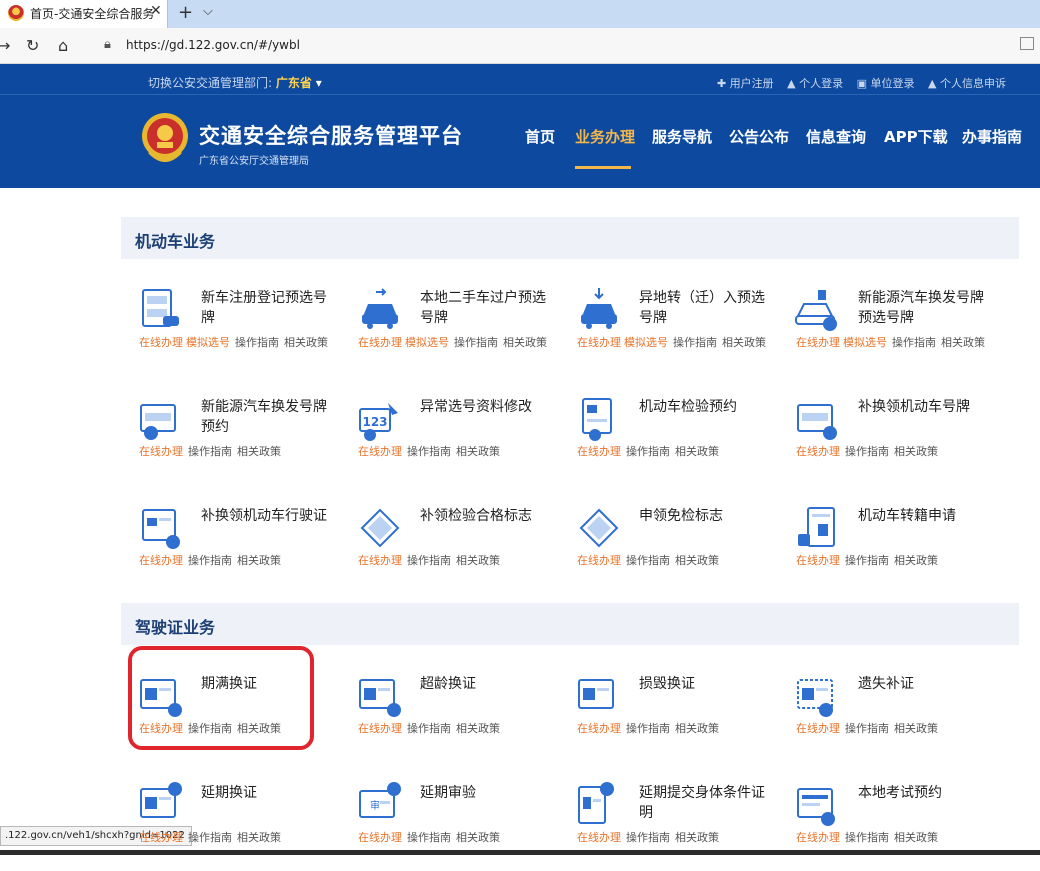 This screenshot has width=1040, height=871. I want to click on service-name: 延期审验, so click(484, 793).